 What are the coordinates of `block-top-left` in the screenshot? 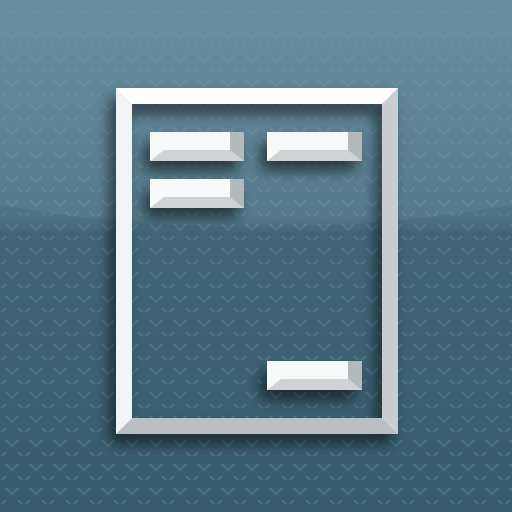 It's located at (197, 146).